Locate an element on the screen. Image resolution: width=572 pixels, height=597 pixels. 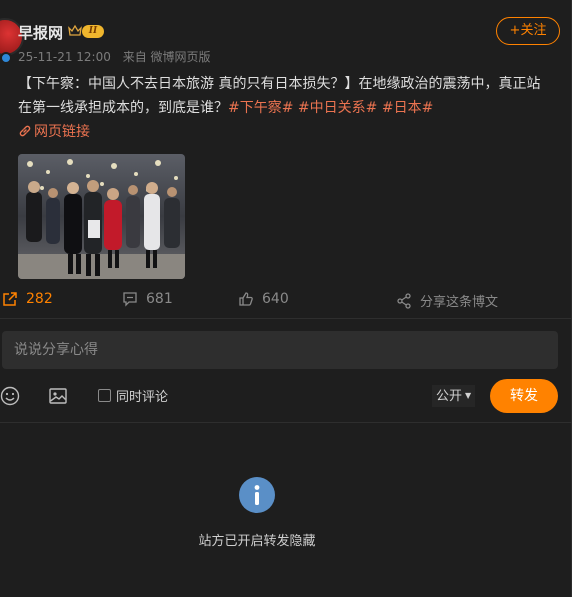
follow-button: +关注 is located at coordinates (528, 31).